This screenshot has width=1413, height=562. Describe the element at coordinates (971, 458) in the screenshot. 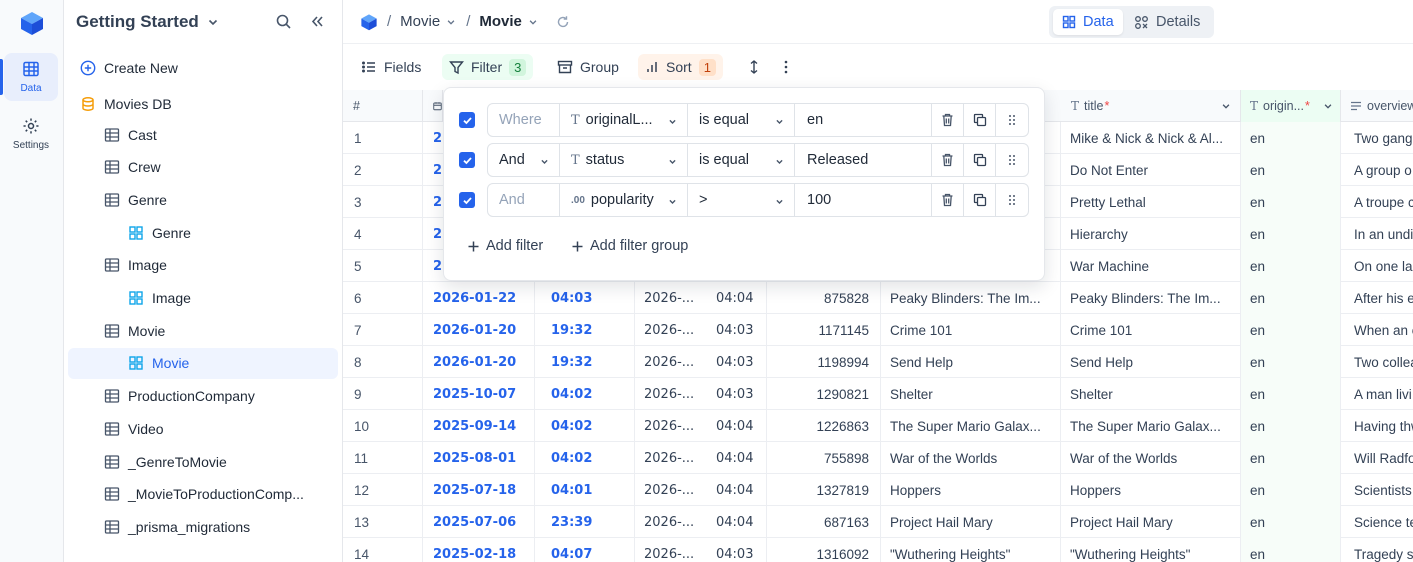

I see `original-title-cell: War of the Worlds` at that location.